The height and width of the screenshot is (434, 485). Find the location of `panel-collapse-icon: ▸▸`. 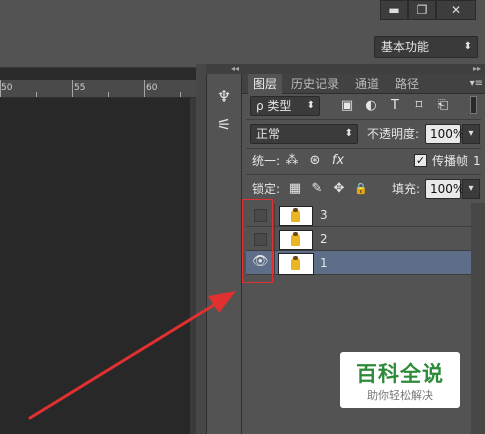

panel-collapse-icon: ▸▸ is located at coordinates (363, 69).